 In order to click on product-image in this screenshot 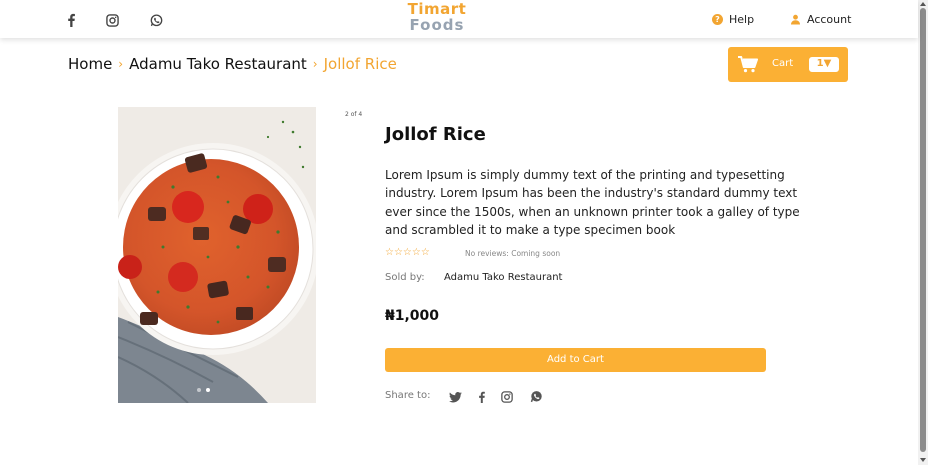, I will do `click(217, 255)`.